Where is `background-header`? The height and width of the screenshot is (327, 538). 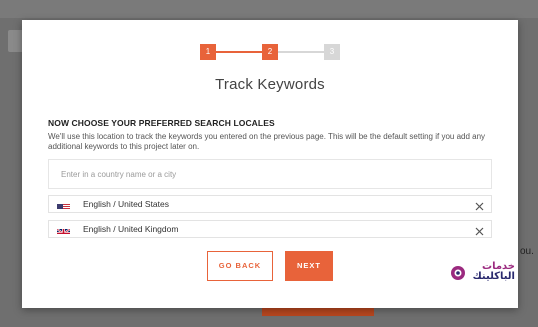 background-header is located at coordinates (269, 9).